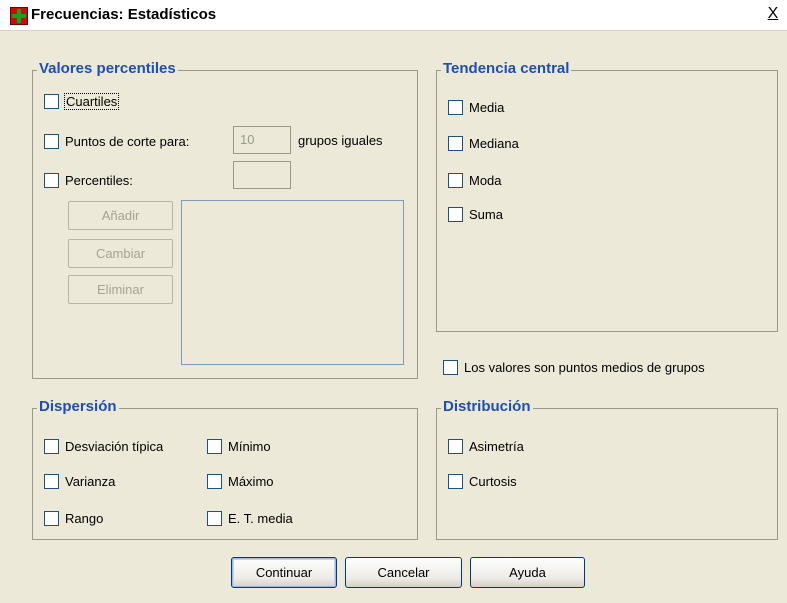  I want to click on variance-option: Varianza, so click(79, 481).